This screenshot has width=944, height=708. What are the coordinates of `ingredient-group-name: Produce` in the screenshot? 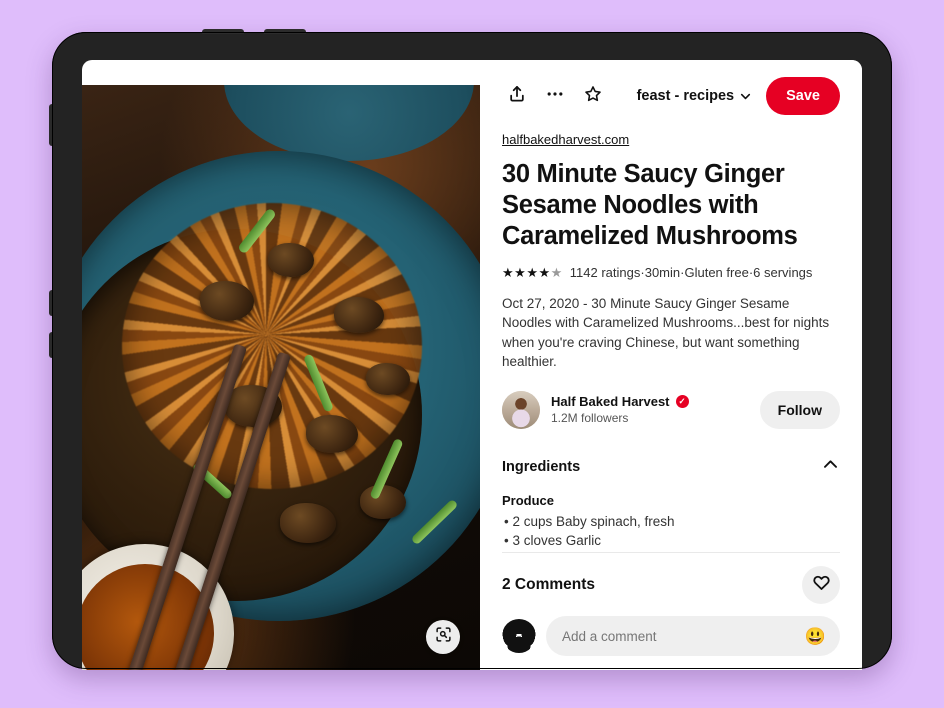 It's located at (528, 500).